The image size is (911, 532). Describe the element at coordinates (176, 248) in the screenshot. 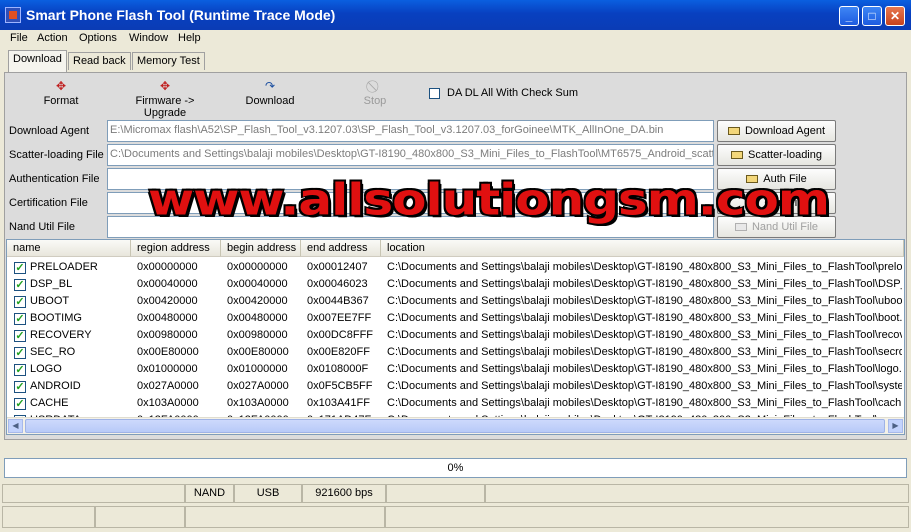

I see `col-region-address: region address` at that location.